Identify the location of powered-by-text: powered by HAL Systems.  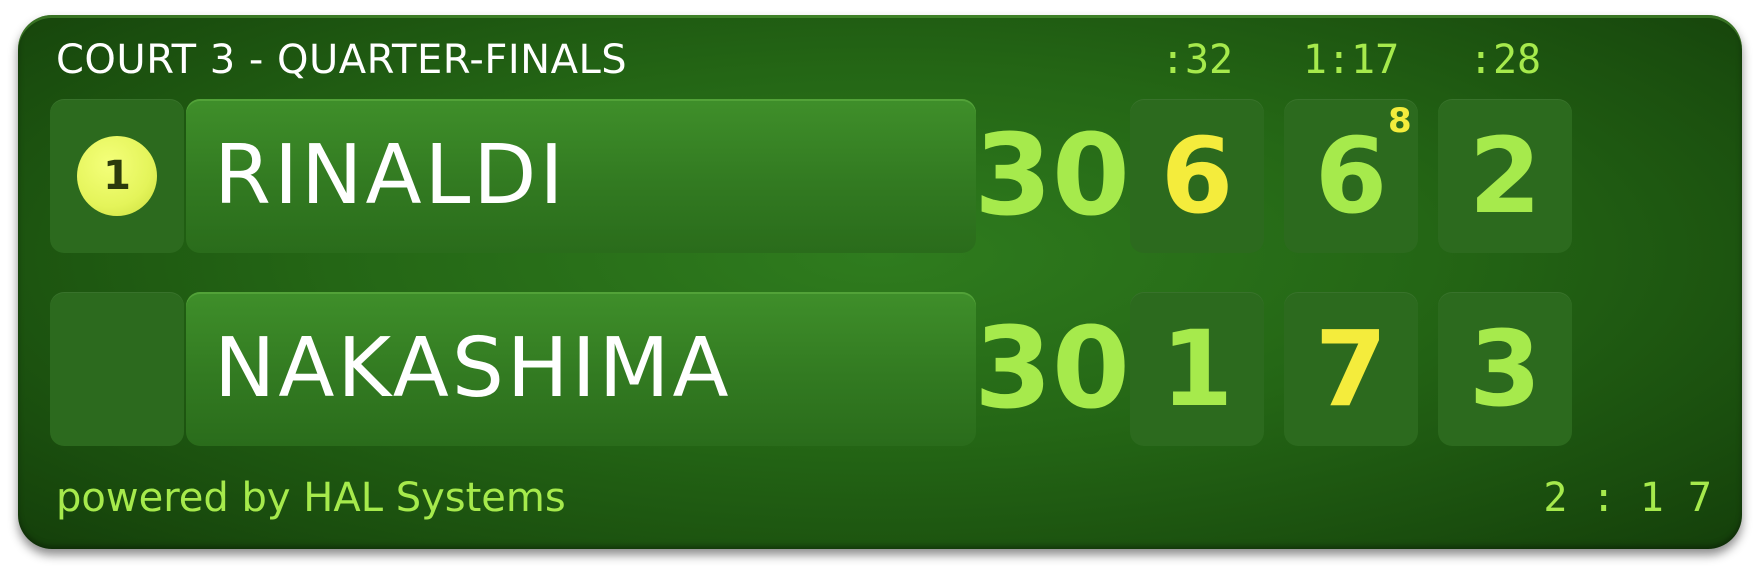
(311, 498).